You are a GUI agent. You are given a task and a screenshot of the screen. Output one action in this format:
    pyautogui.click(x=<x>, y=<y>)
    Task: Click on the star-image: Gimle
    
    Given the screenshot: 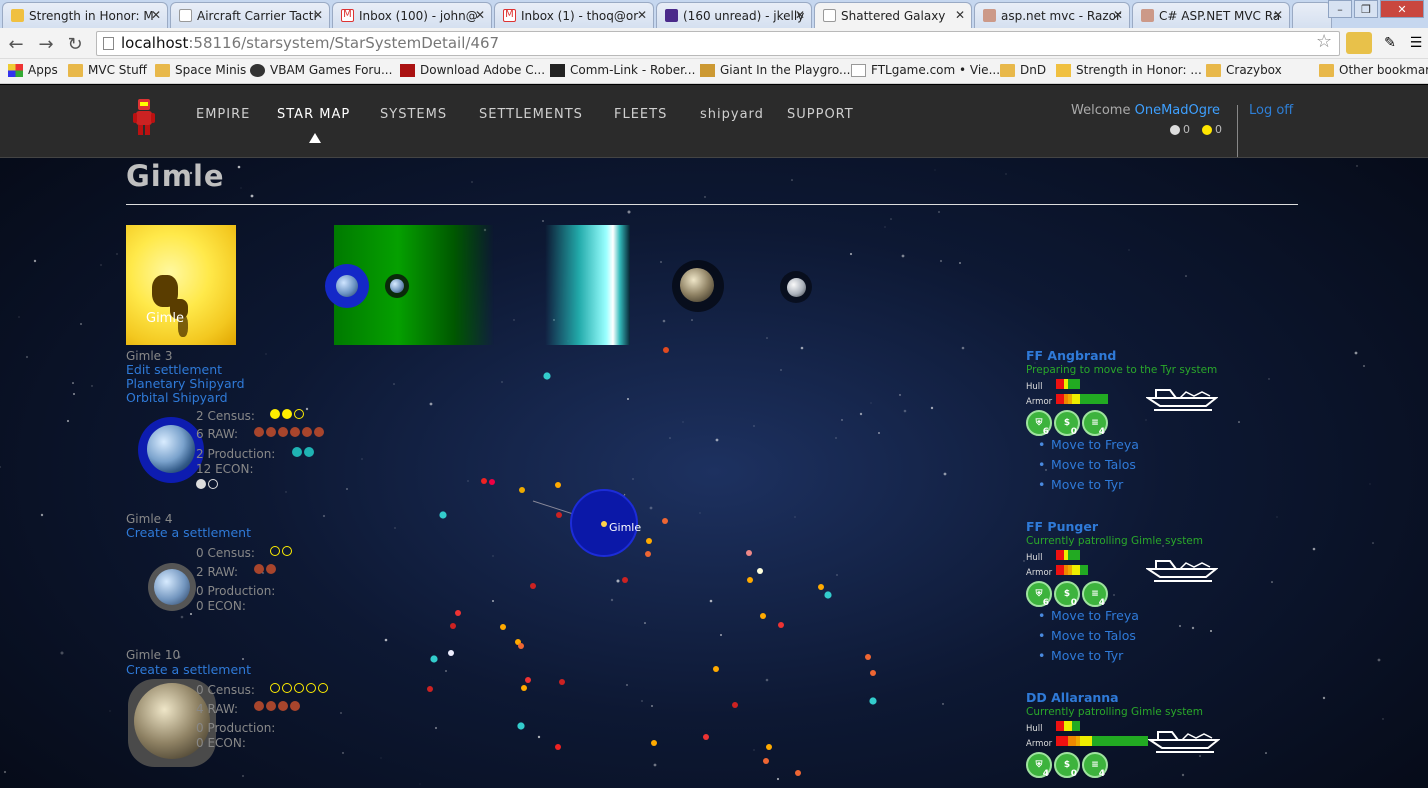 What is the action you would take?
    pyautogui.click(x=181, y=285)
    